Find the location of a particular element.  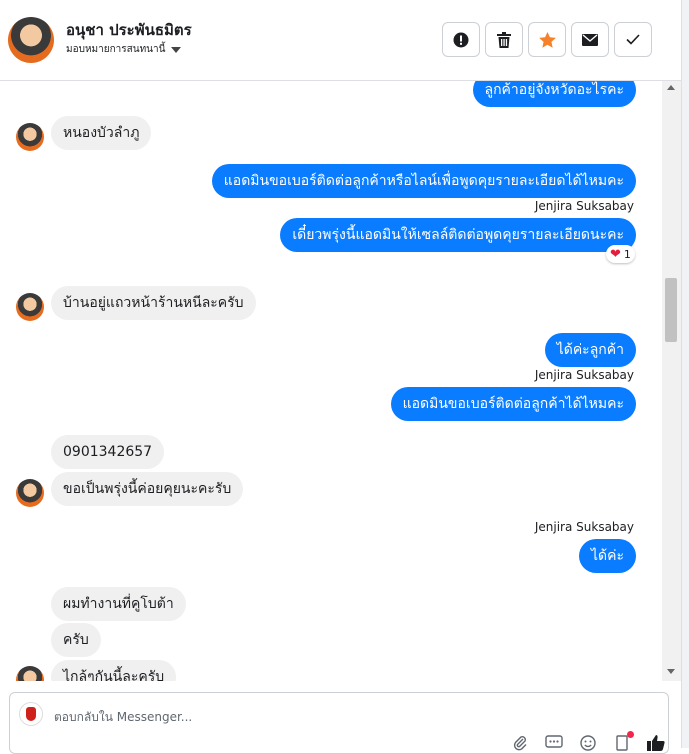

scroll-up-arrow-icon is located at coordinates (671, 87).